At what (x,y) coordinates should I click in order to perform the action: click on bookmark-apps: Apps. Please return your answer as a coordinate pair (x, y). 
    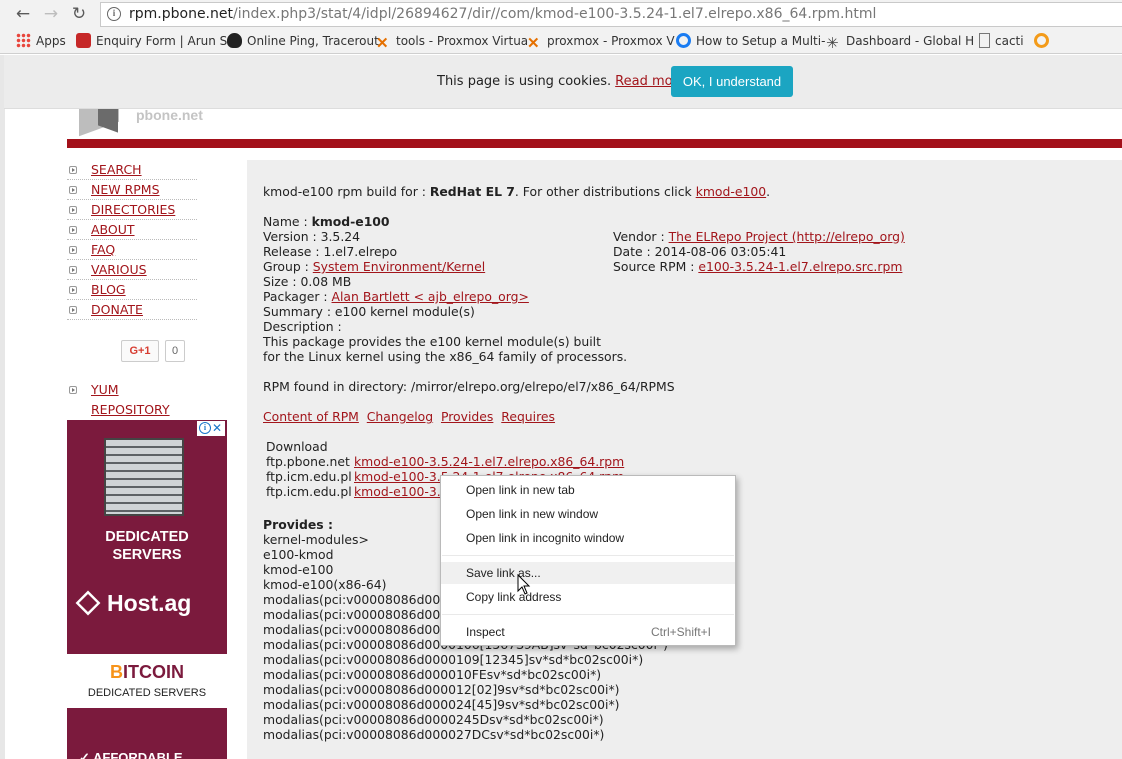
    Looking at the image, I should click on (41, 42).